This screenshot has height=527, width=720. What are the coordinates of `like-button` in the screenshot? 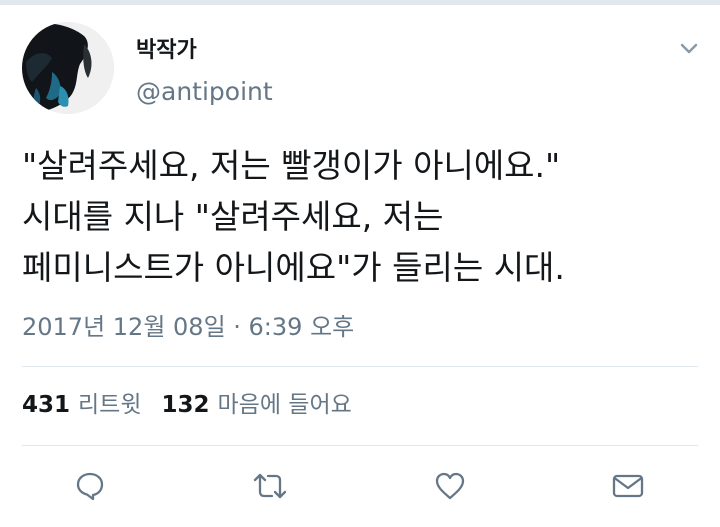 It's located at (450, 486).